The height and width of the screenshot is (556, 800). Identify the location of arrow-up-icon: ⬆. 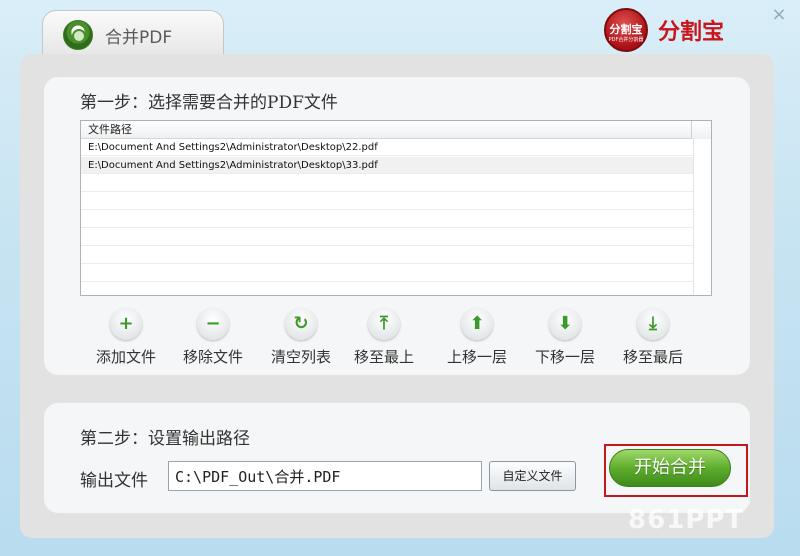
(477, 324).